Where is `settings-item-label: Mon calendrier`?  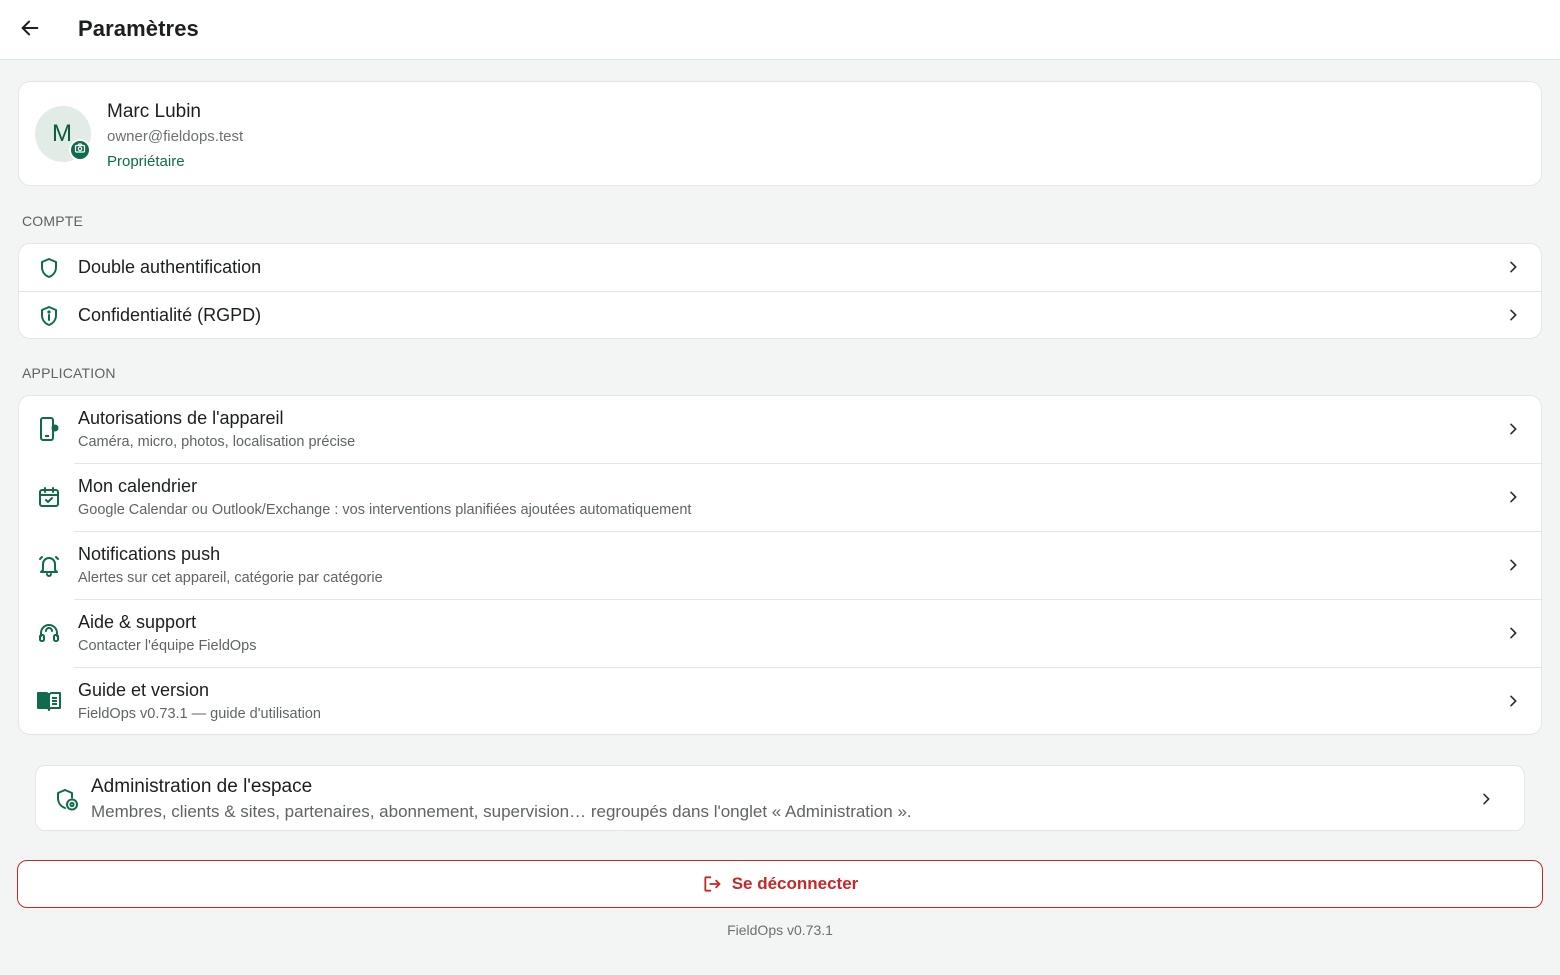 settings-item-label: Mon calendrier is located at coordinates (138, 486).